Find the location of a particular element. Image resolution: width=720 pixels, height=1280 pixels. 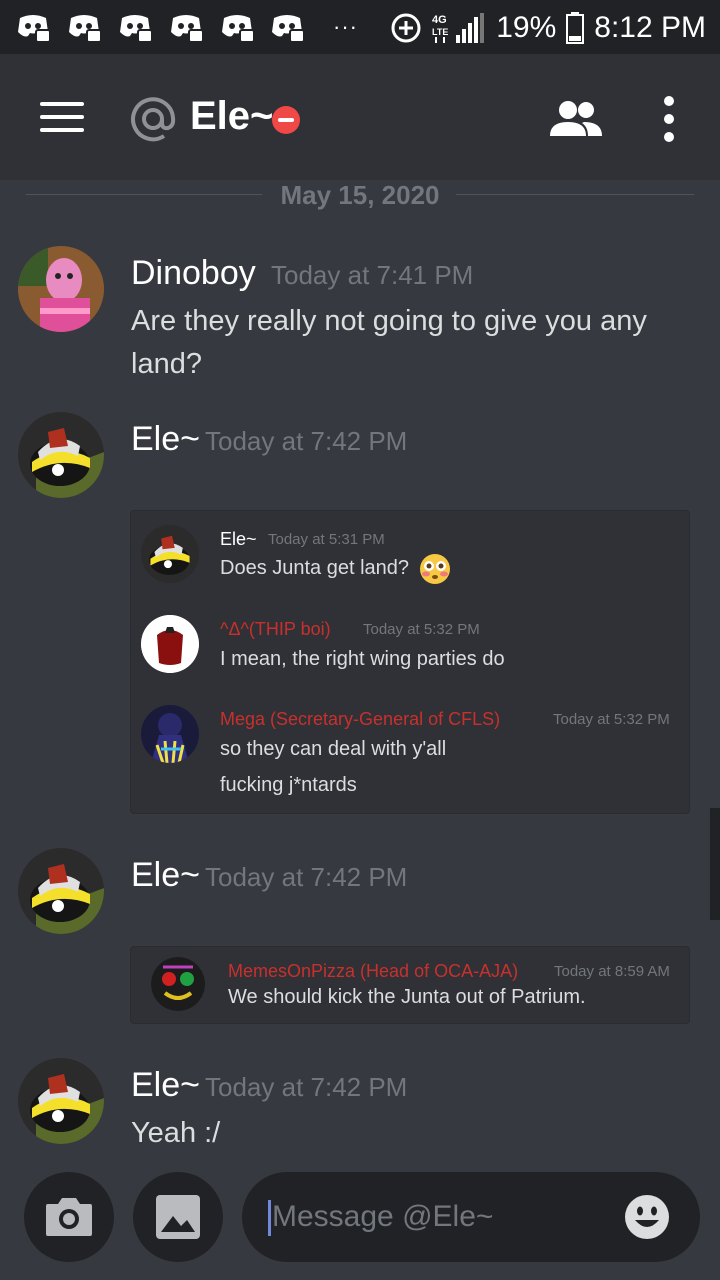

message-line: land? is located at coordinates (166, 364).